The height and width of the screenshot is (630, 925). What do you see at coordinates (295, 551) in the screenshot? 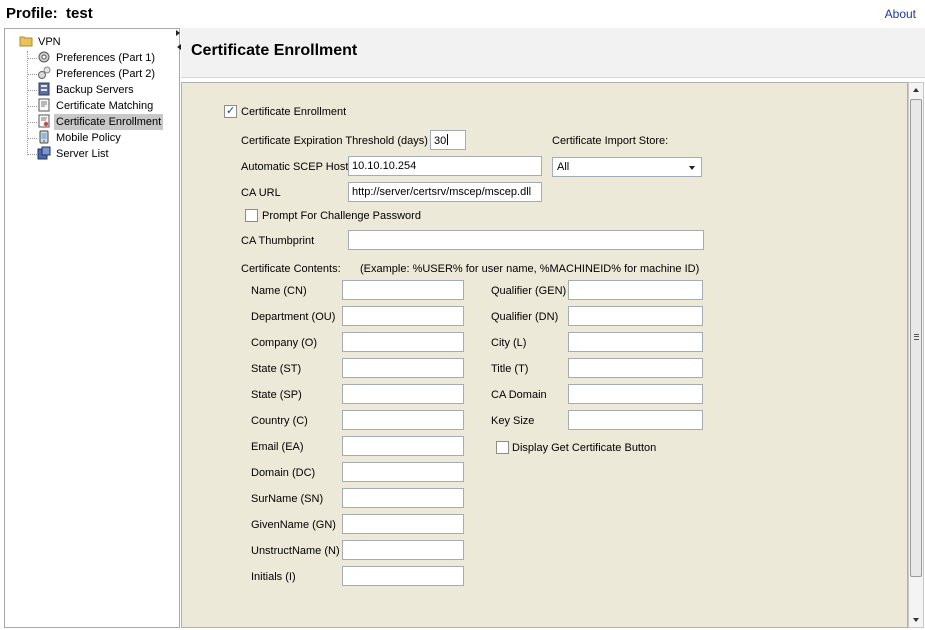
I see `field-label: UnstructName (N)` at bounding box center [295, 551].